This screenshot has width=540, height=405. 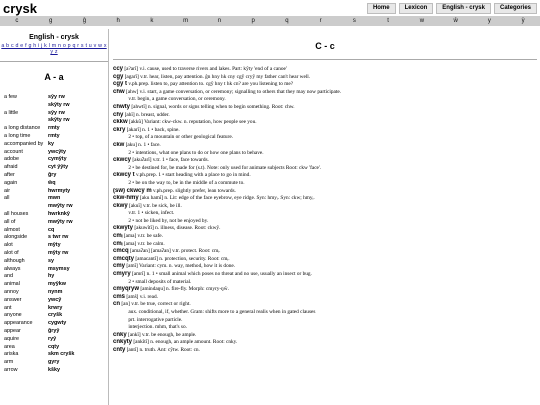 I want to click on english-word: a few, so click(x=10, y=97).